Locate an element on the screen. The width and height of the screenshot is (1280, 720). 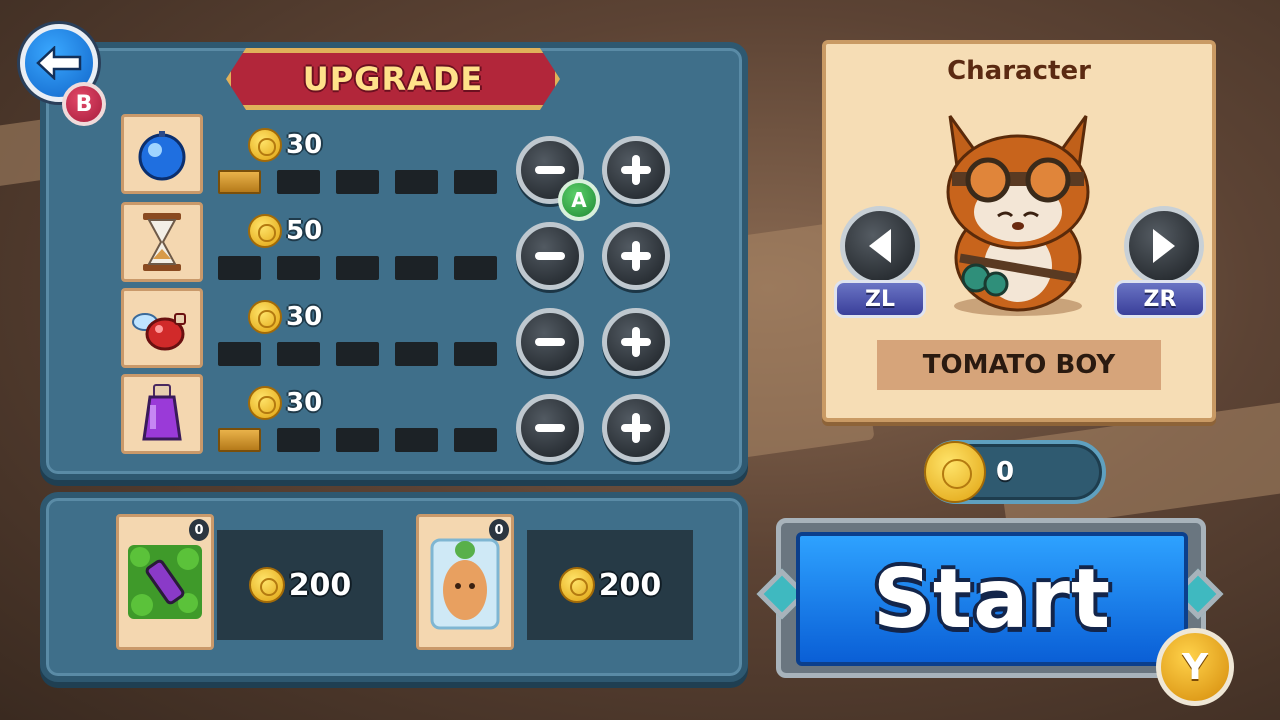
page-title: UPGRADE is located at coordinates (393, 79).